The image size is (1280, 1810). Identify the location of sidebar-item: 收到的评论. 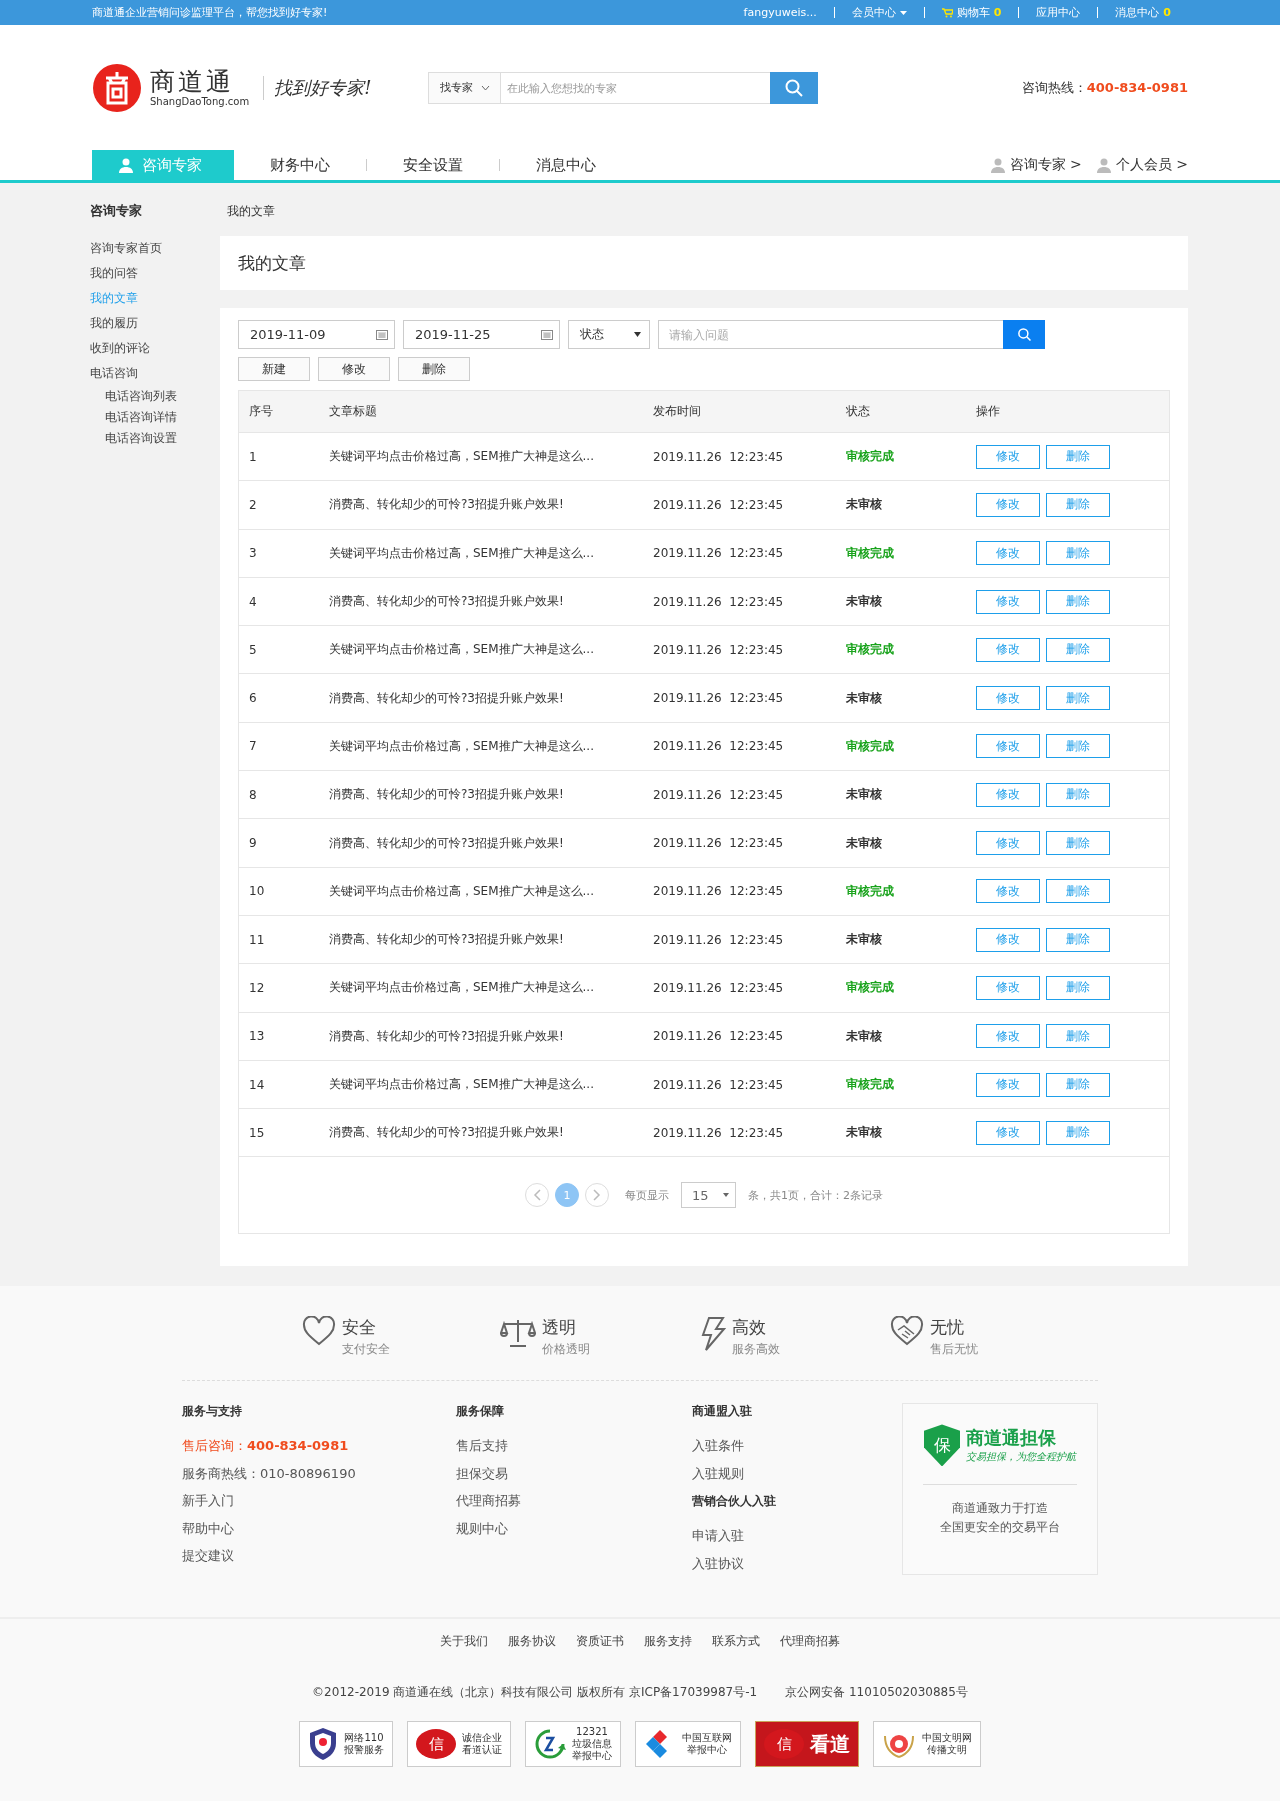
(140, 348).